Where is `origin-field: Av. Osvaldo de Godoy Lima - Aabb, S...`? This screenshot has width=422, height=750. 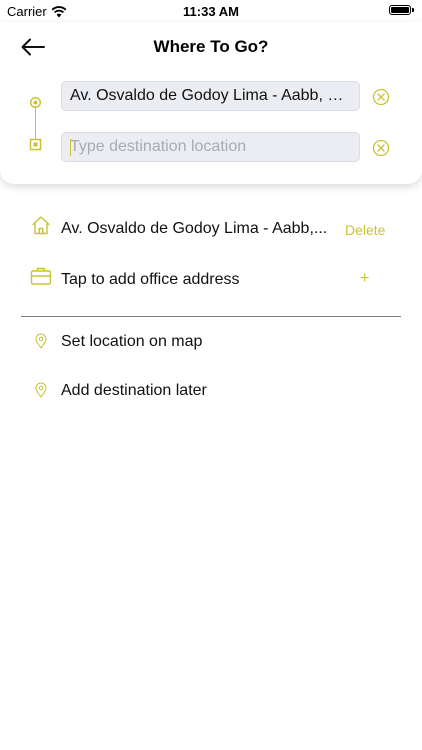 origin-field: Av. Osvaldo de Godoy Lima - Aabb, S... is located at coordinates (210, 96).